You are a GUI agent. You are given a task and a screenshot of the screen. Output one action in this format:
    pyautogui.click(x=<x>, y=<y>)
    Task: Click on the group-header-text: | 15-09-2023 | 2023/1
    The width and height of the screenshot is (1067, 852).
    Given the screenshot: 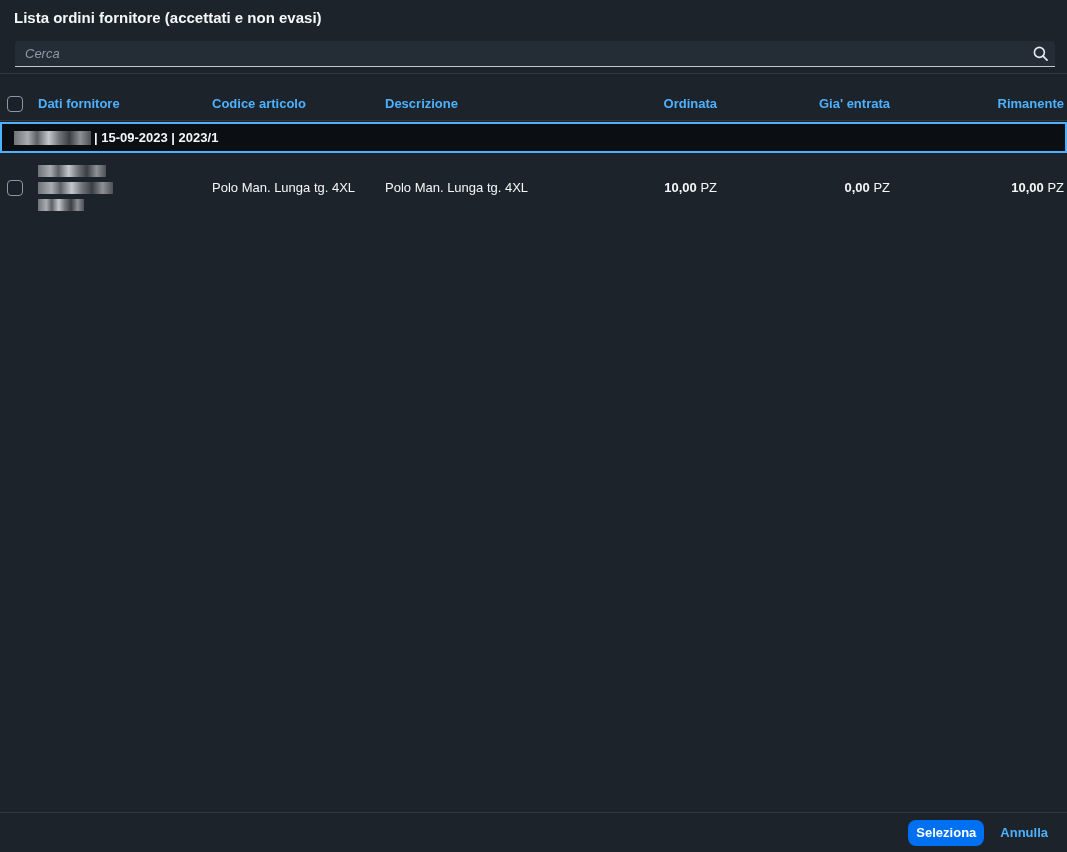 What is the action you would take?
    pyautogui.click(x=156, y=137)
    